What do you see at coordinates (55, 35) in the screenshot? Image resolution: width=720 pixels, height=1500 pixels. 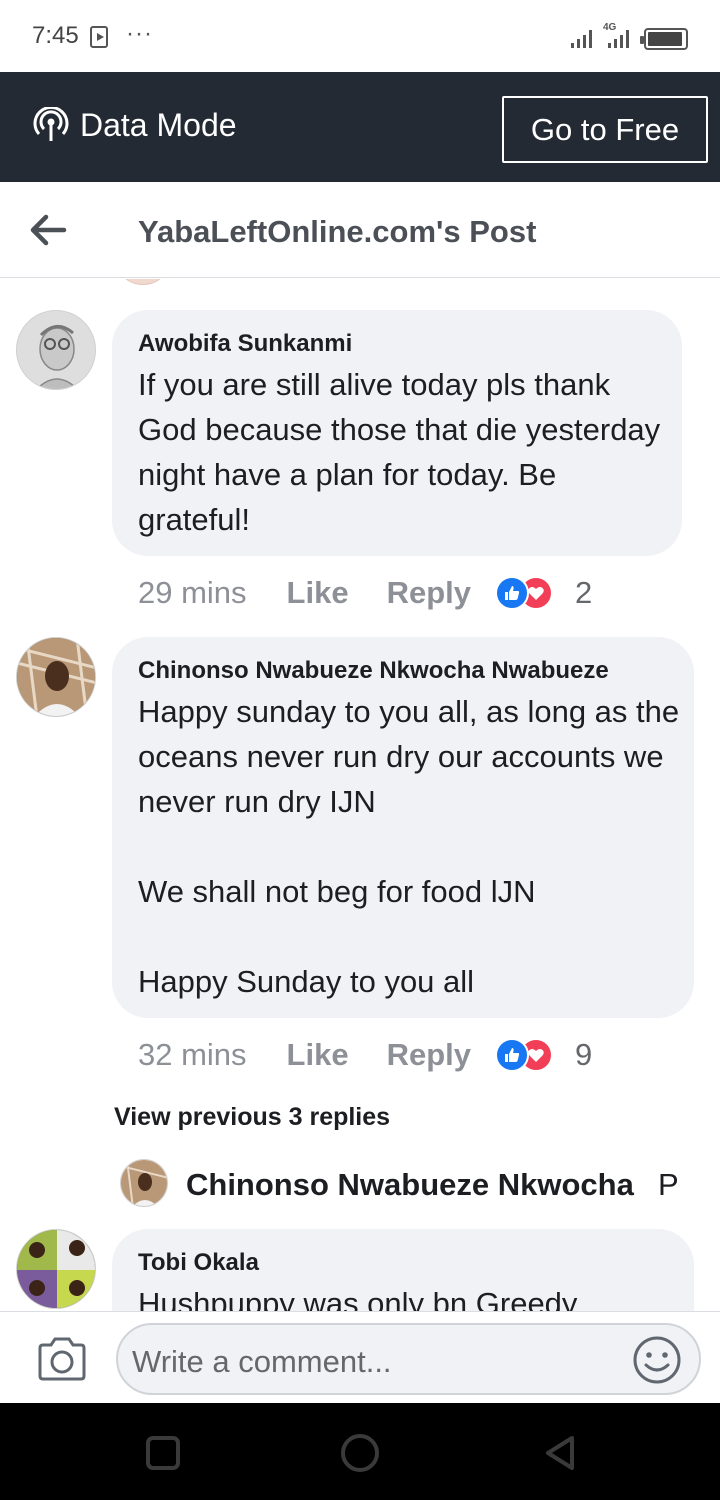 I see `status-time: 7:45` at bounding box center [55, 35].